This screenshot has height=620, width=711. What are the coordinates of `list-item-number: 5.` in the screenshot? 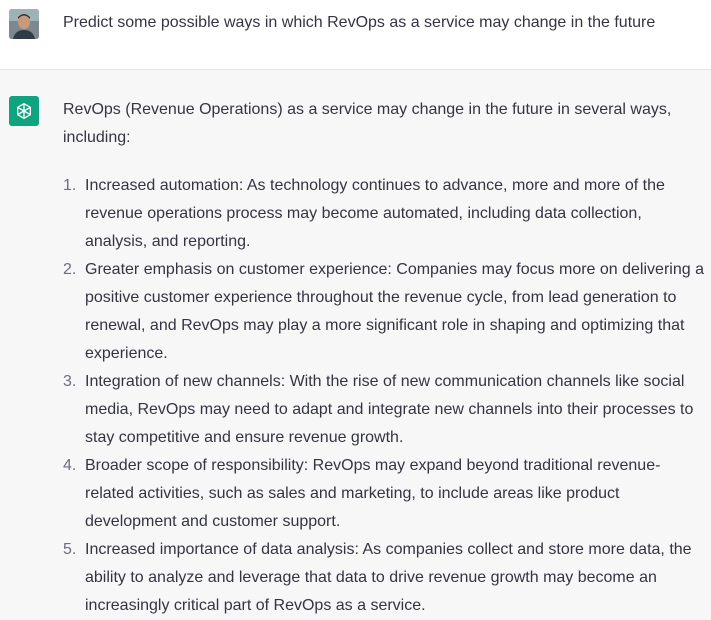 It's located at (70, 549).